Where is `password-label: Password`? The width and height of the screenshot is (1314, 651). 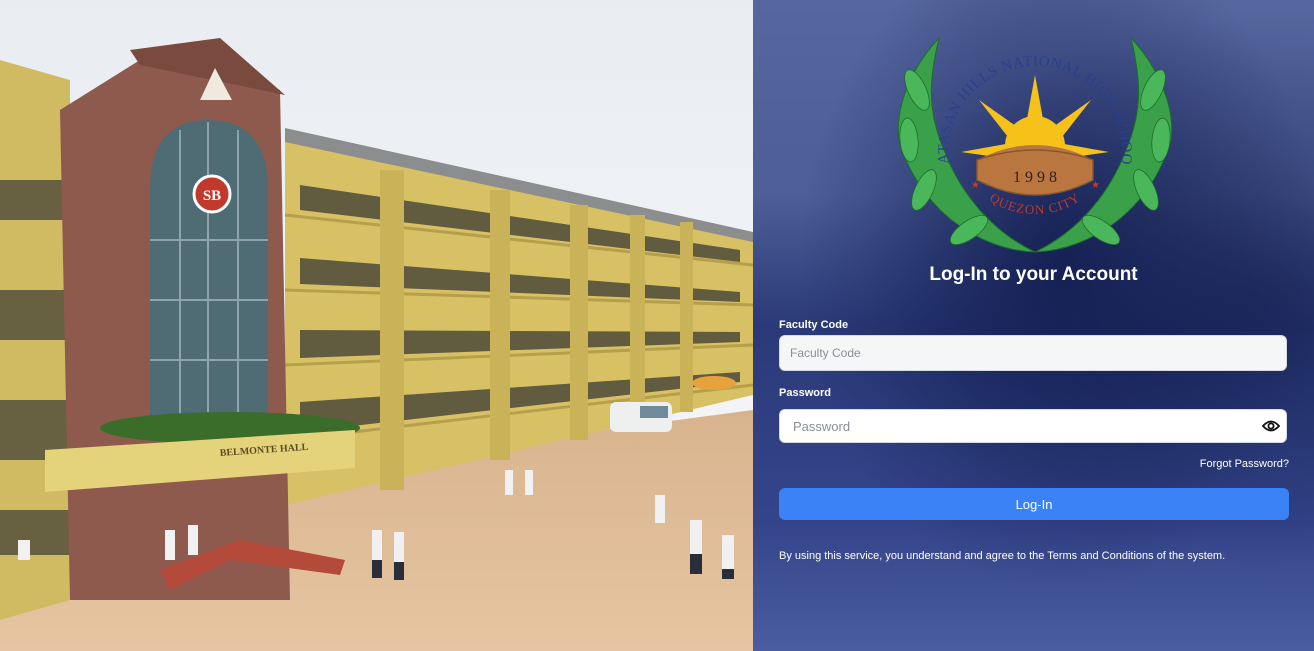 password-label: Password is located at coordinates (805, 393).